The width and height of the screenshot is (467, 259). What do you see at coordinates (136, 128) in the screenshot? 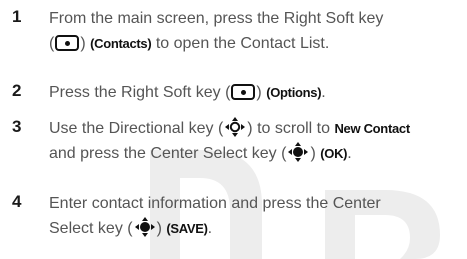
I see `step-text-pre: Use the Directional key (` at bounding box center [136, 128].